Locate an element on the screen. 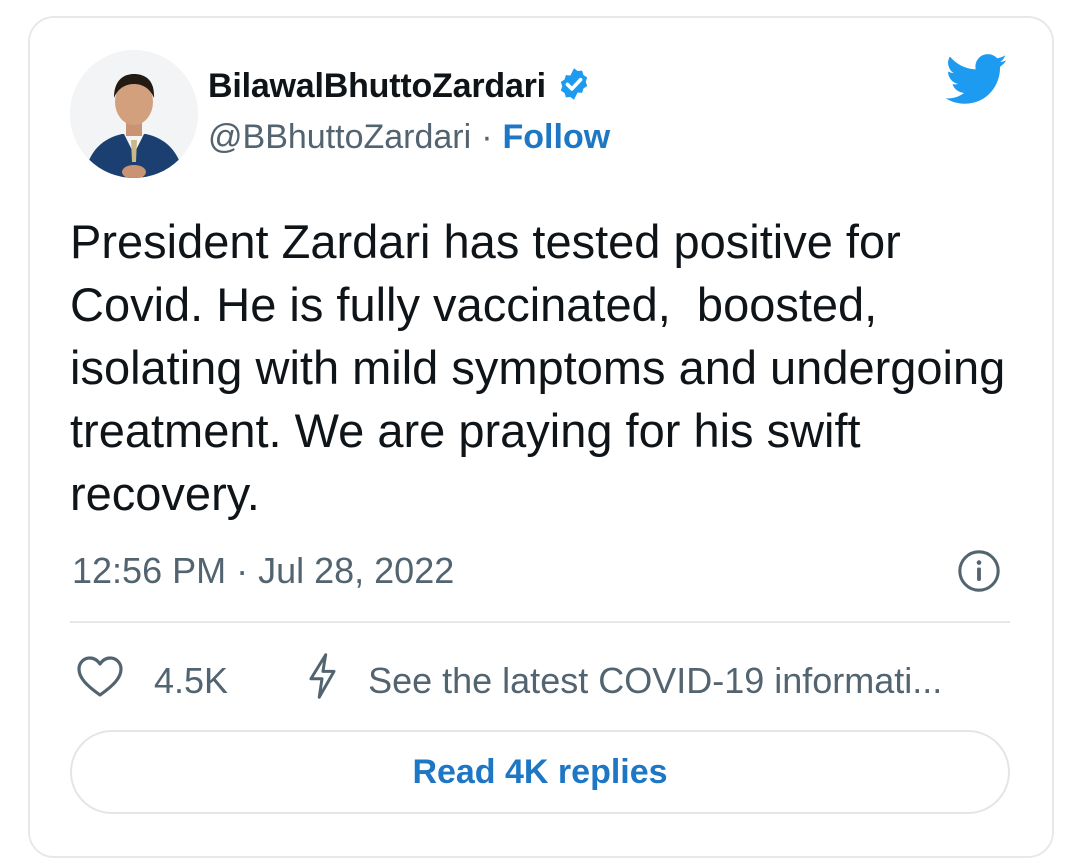 This screenshot has height=864, width=1080. read-replies-label: Read 4K replies is located at coordinates (540, 771).